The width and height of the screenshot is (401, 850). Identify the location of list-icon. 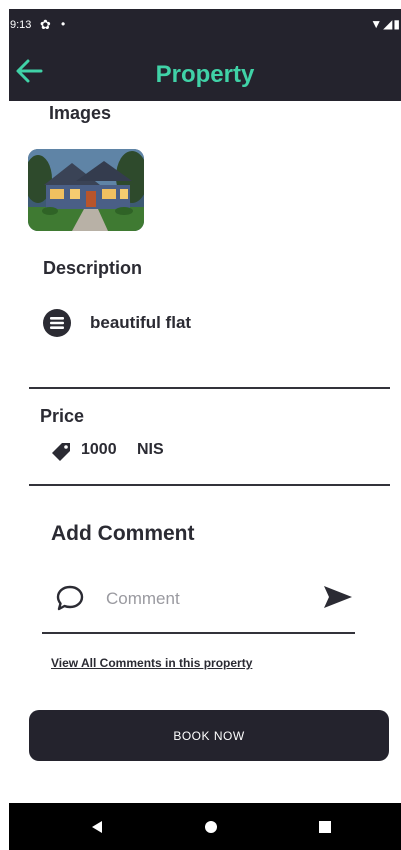
(57, 323).